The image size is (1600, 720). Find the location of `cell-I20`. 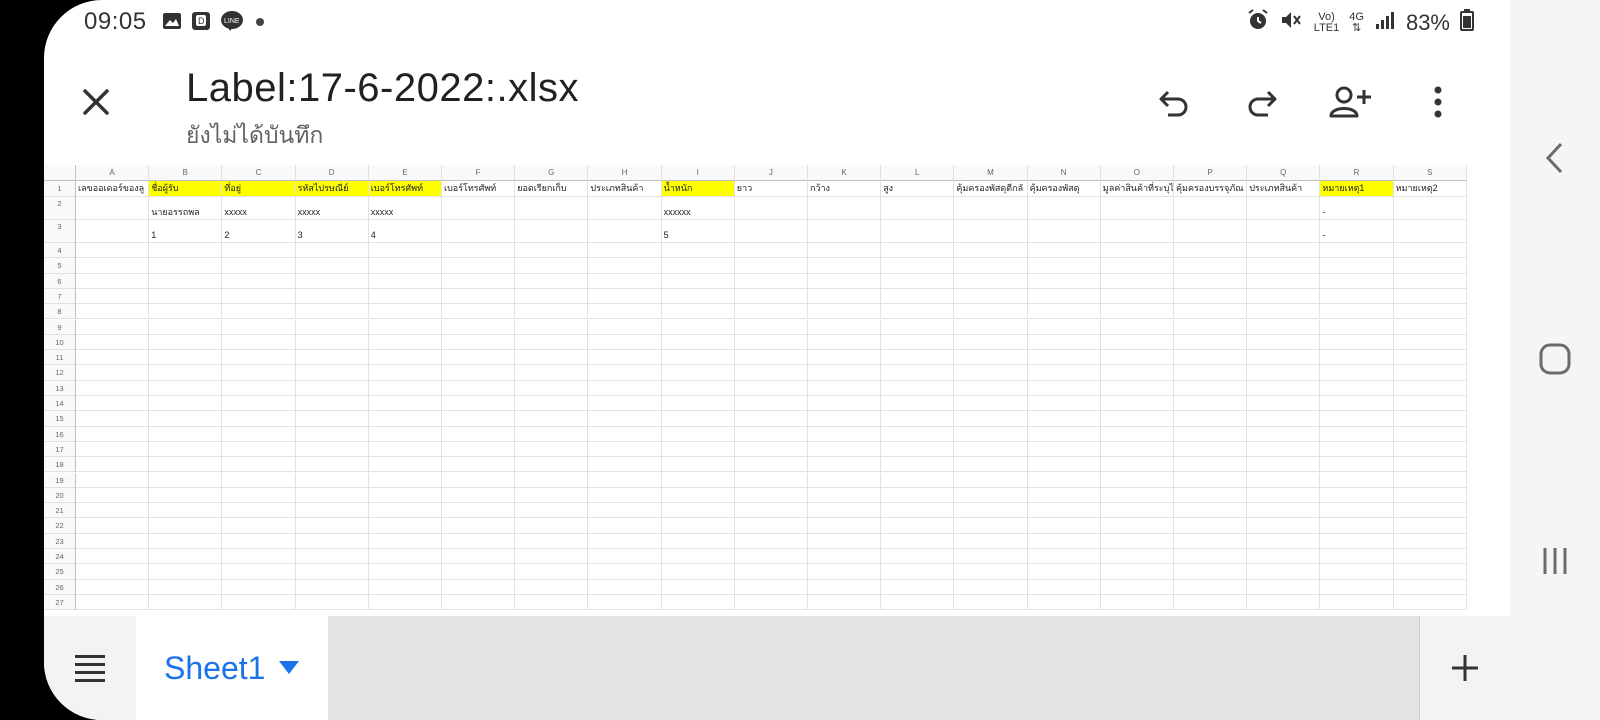

cell-I20 is located at coordinates (698, 495).